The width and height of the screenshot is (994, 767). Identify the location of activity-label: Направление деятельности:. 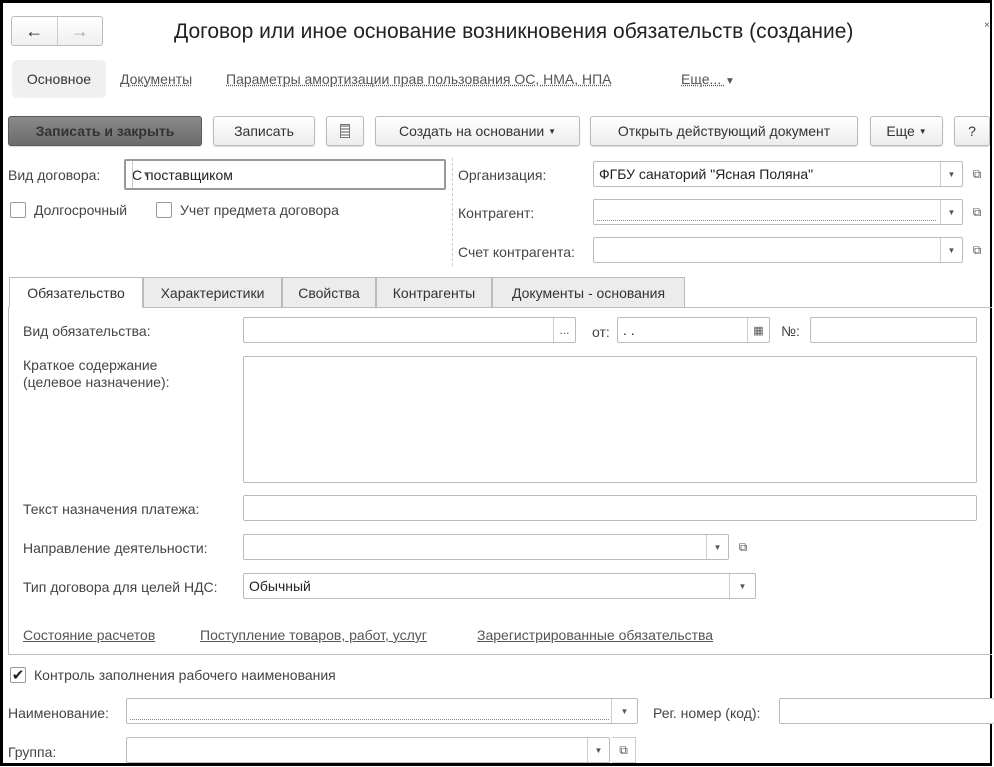
(115, 548).